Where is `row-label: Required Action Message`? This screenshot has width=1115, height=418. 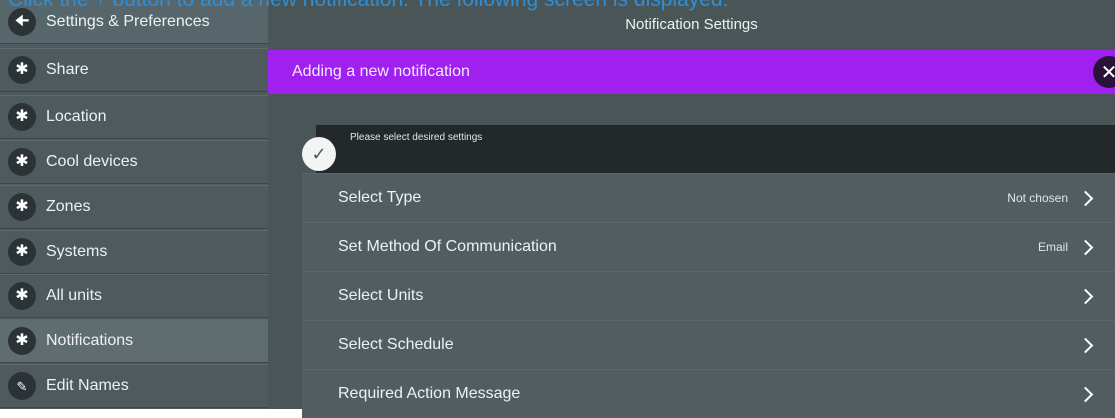 row-label: Required Action Message is located at coordinates (429, 393).